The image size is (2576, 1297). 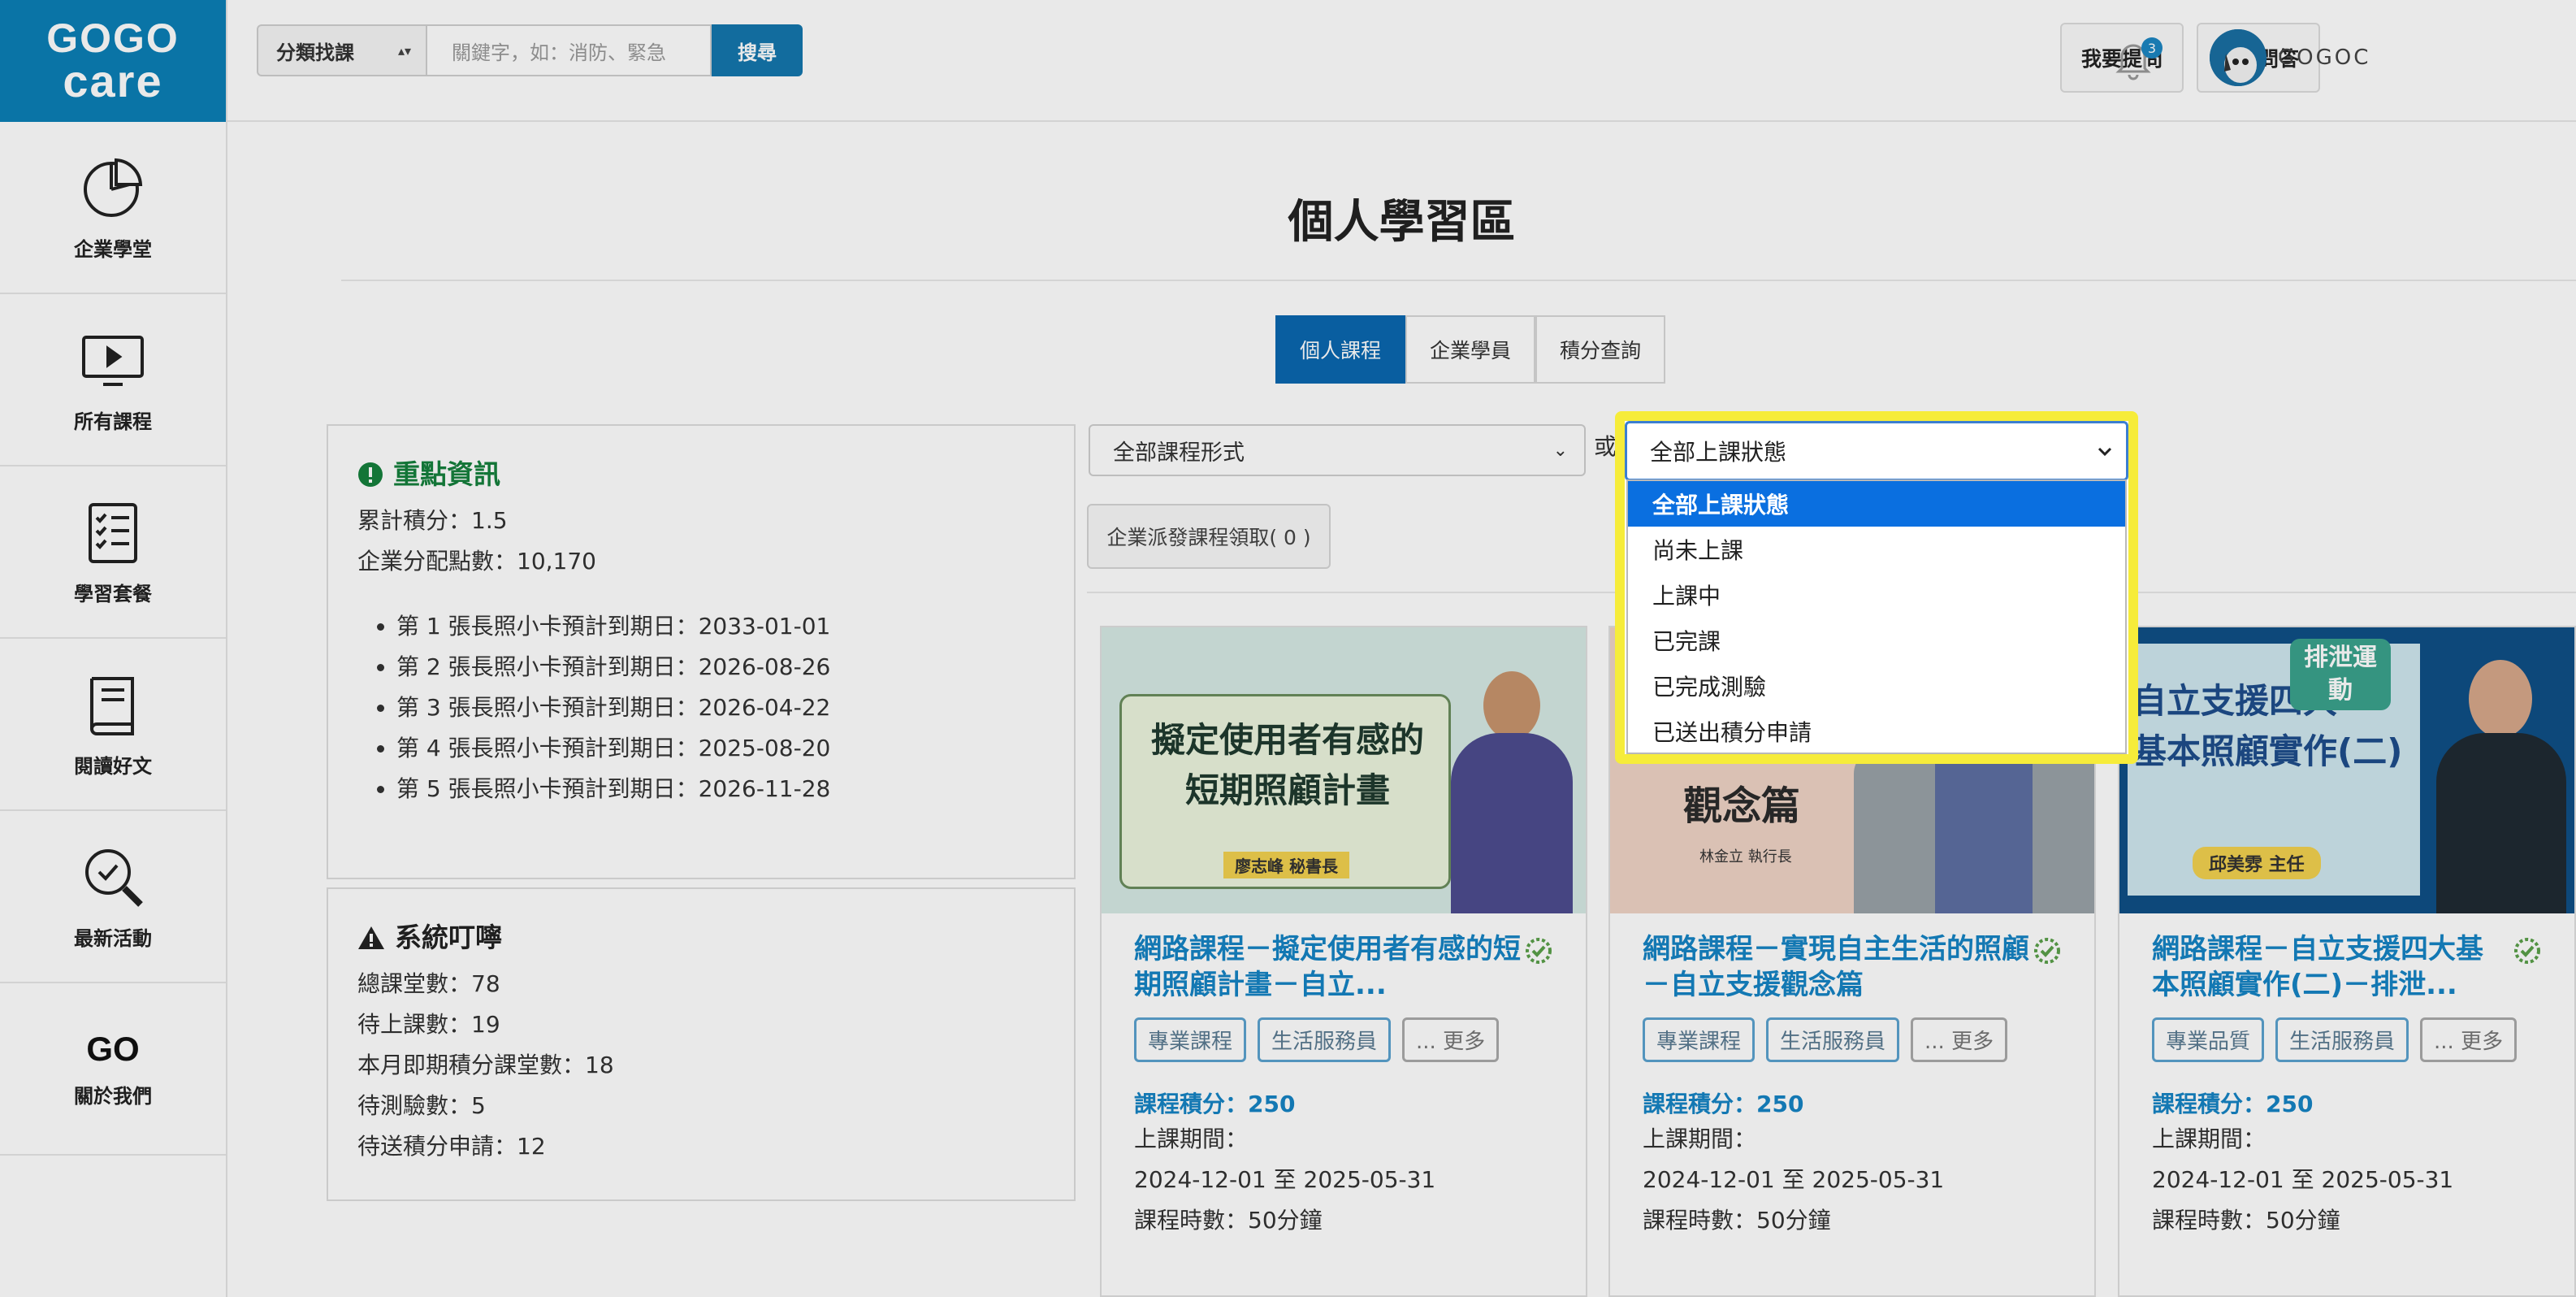 What do you see at coordinates (701, 938) in the screenshot?
I see `reminders-heading: 系統叮嚀` at bounding box center [701, 938].